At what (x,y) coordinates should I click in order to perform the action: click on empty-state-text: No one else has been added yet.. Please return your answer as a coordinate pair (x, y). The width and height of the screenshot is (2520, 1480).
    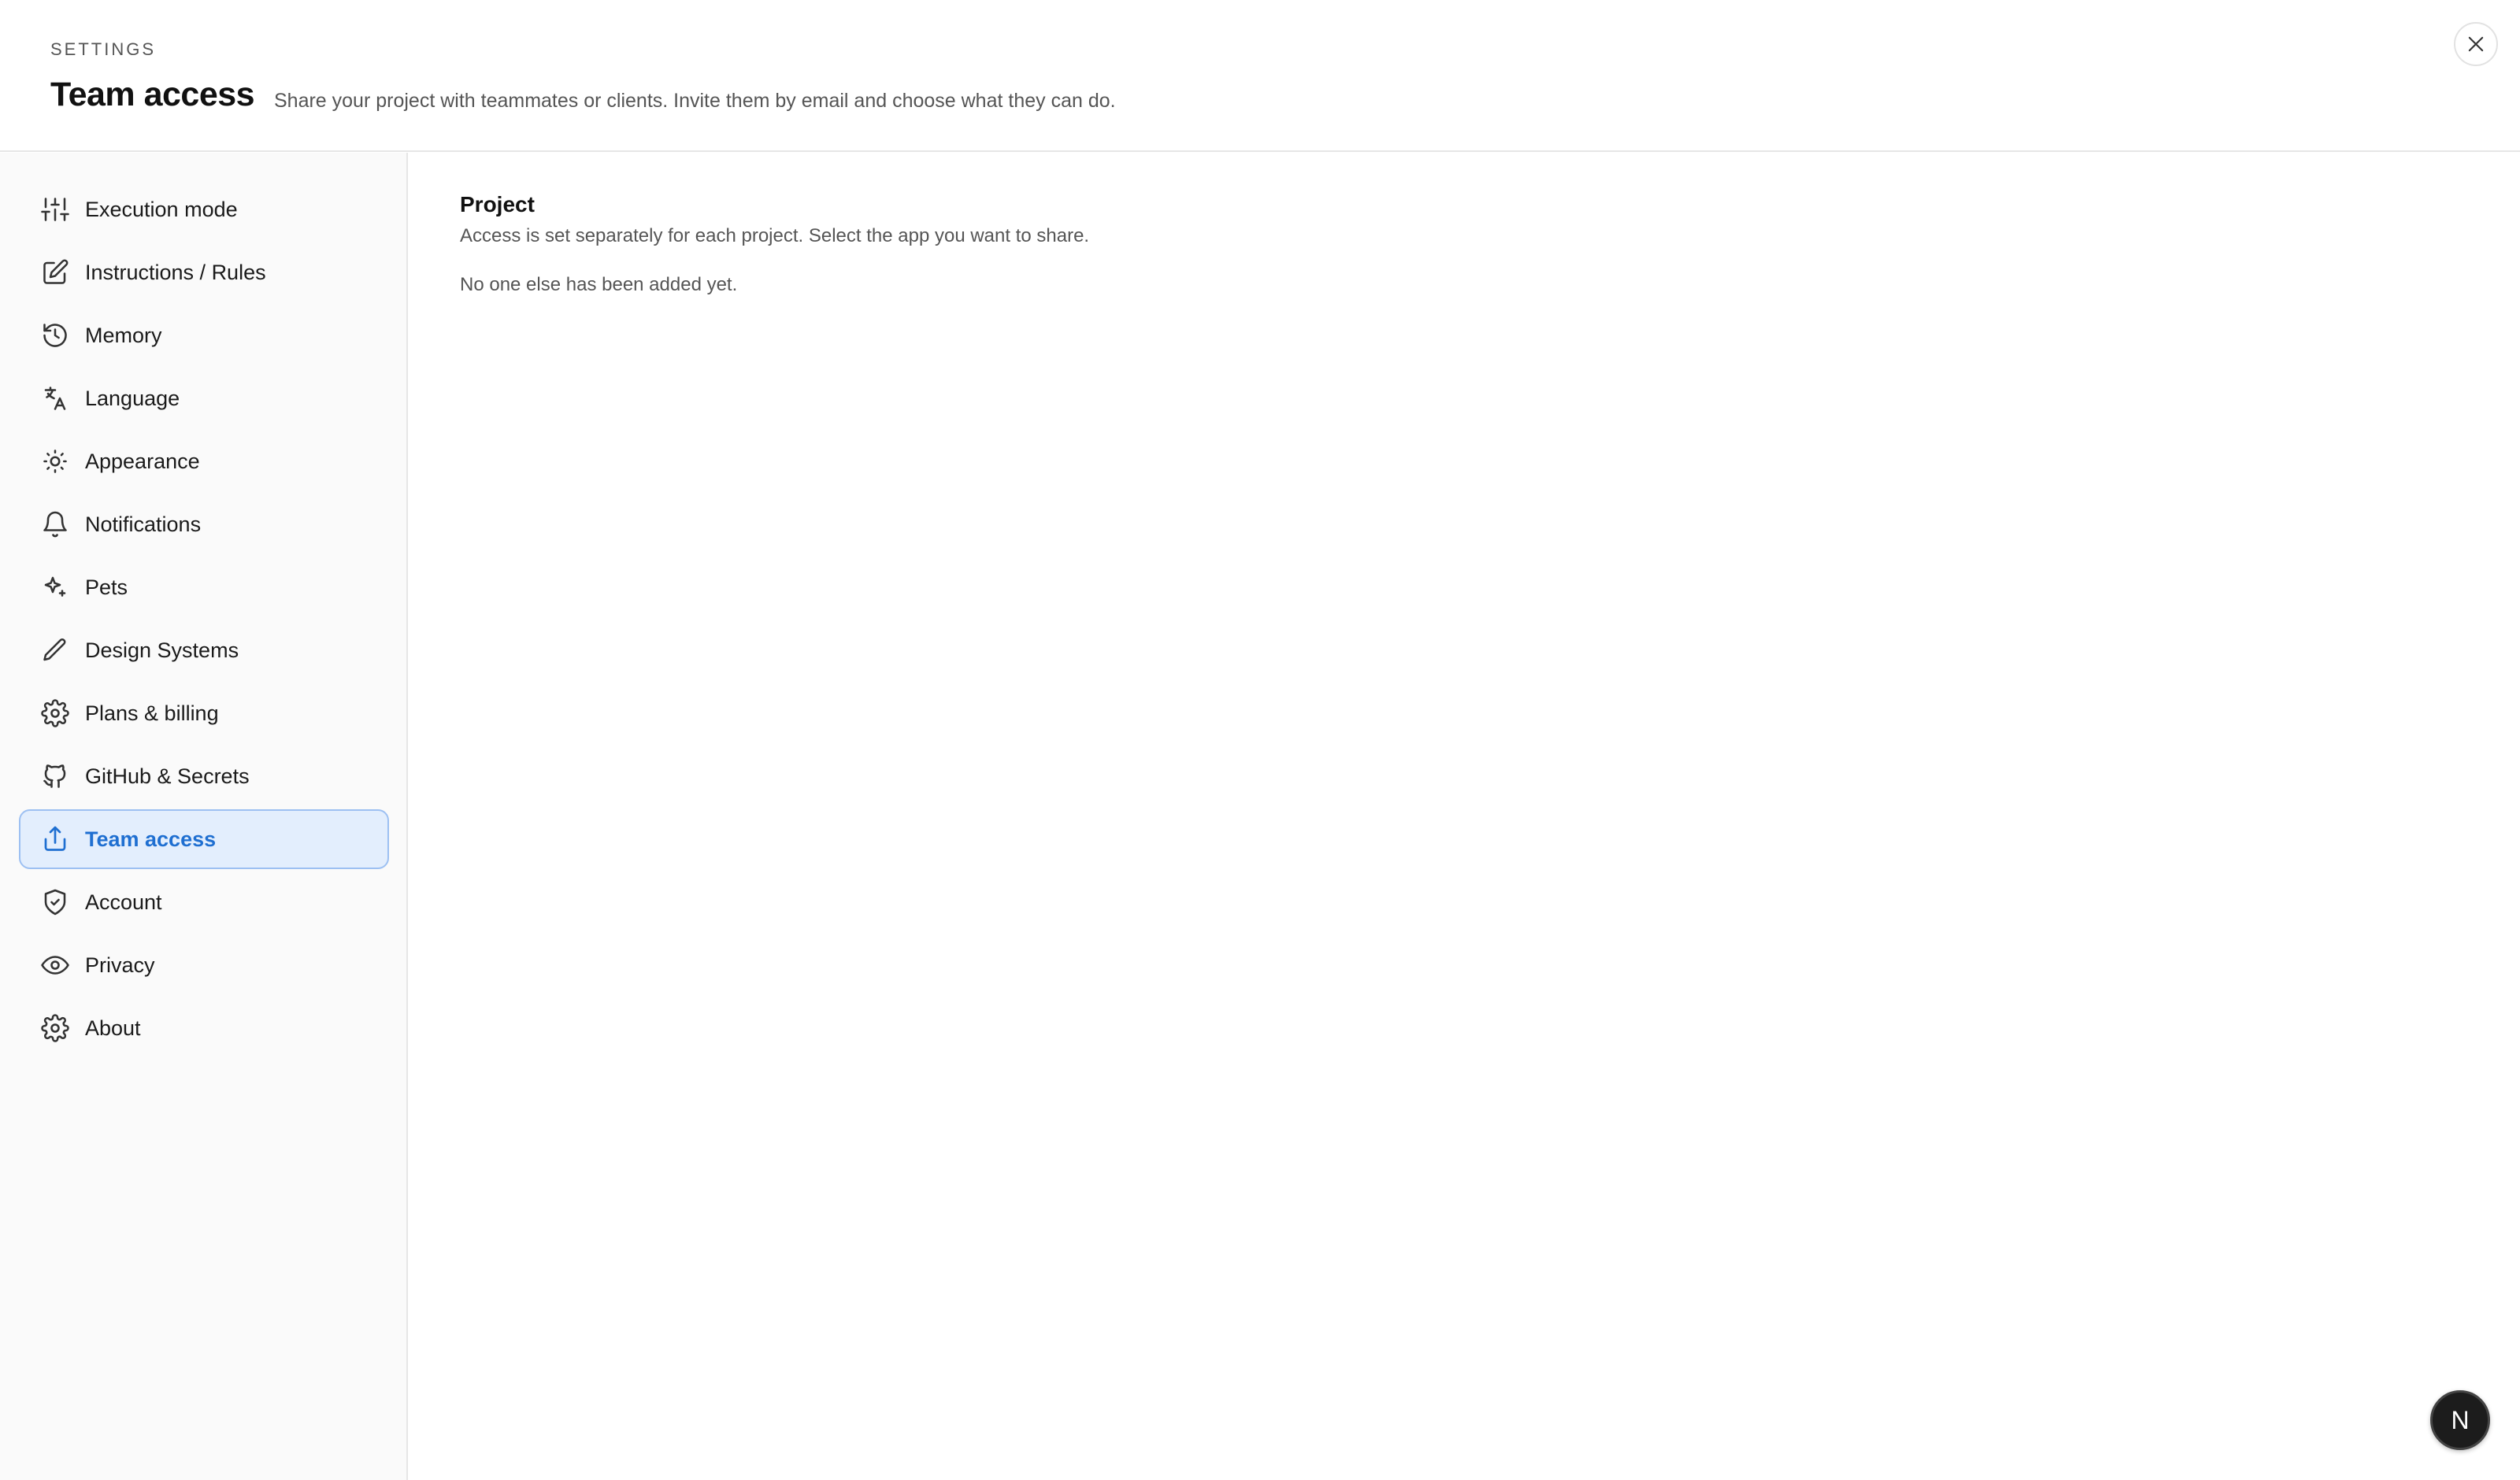
    Looking at the image, I should click on (599, 284).